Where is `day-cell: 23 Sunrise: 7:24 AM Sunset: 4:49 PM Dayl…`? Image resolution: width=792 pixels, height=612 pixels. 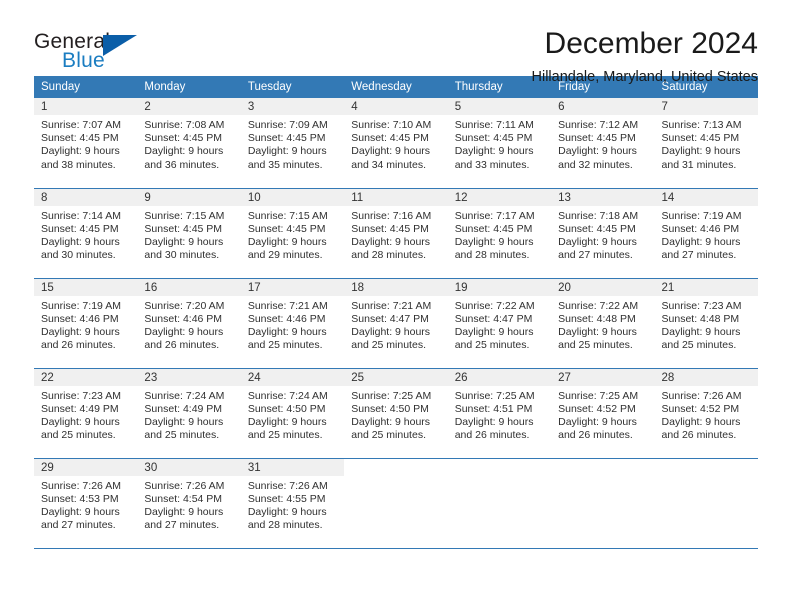
day-cell: 23 Sunrise: 7:24 AM Sunset: 4:49 PM Dayl… is located at coordinates (189, 413).